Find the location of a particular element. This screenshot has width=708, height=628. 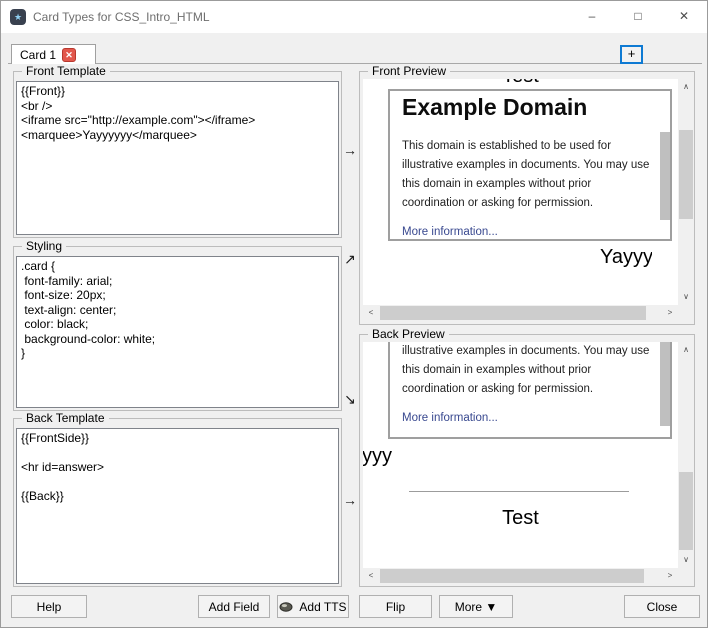

styling-down-arrow-icon: ↘ is located at coordinates (350, 399).